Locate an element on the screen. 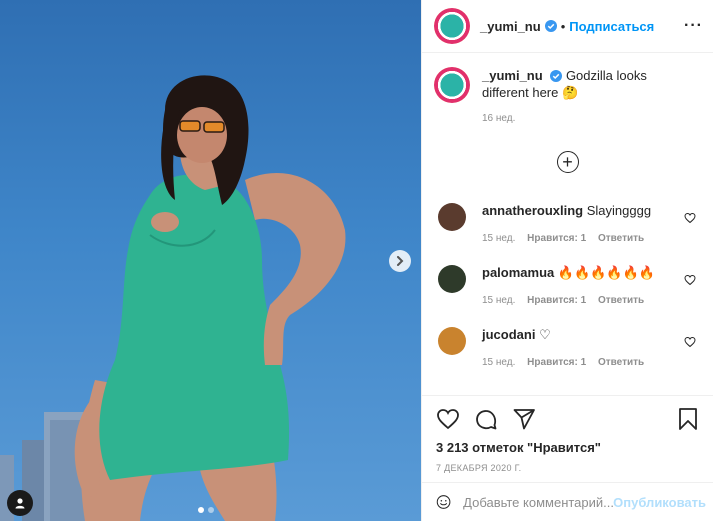 The width and height of the screenshot is (713, 521). bookmark-icon is located at coordinates (688, 419).